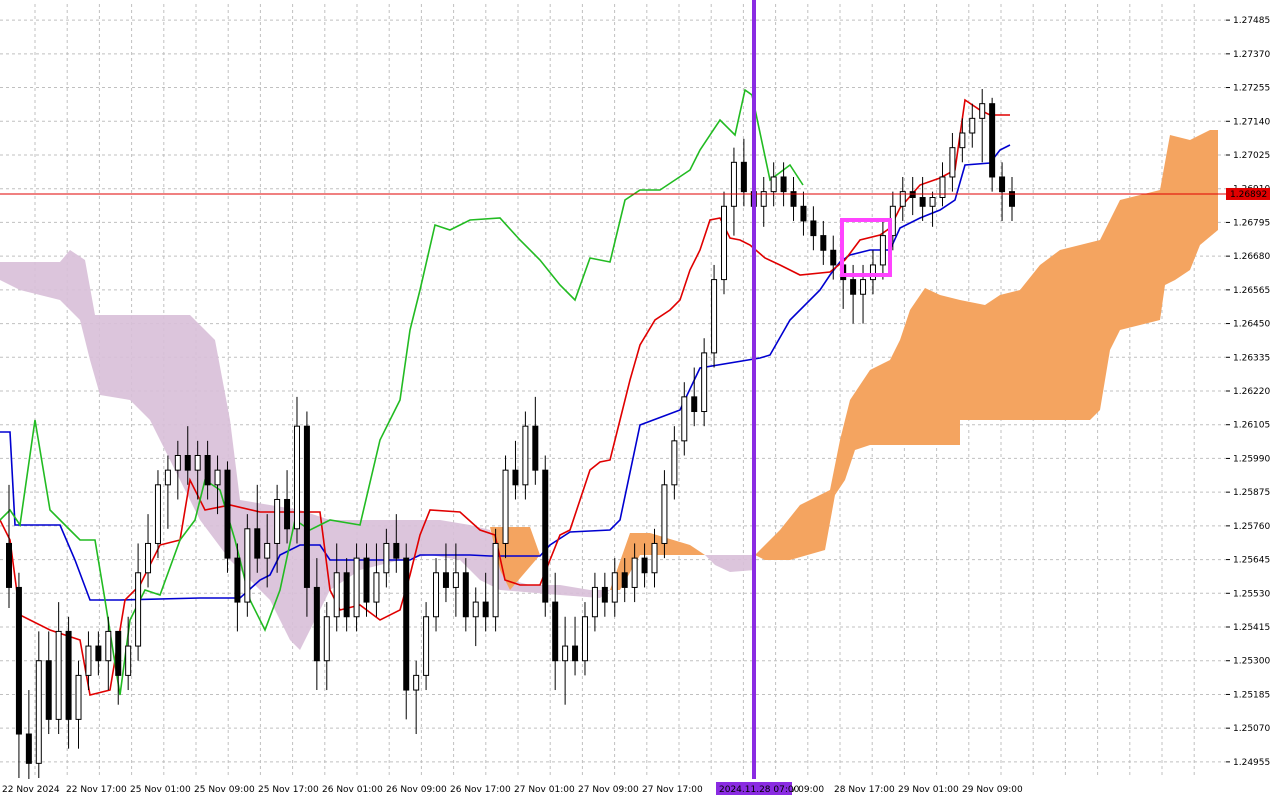 The height and width of the screenshot is (800, 1280). Describe the element at coordinates (1251, 325) in the screenshot. I see `y-tick-label: 1.26450` at that location.